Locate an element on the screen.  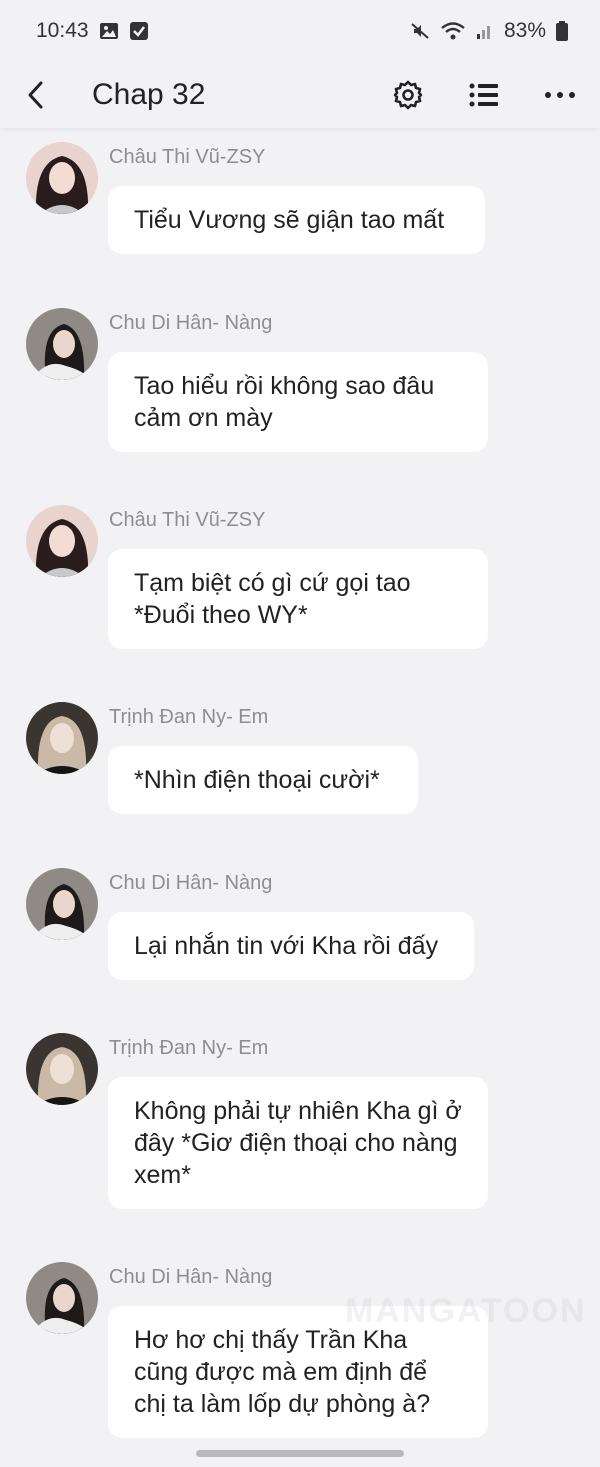
settings-button is located at coordinates (408, 95).